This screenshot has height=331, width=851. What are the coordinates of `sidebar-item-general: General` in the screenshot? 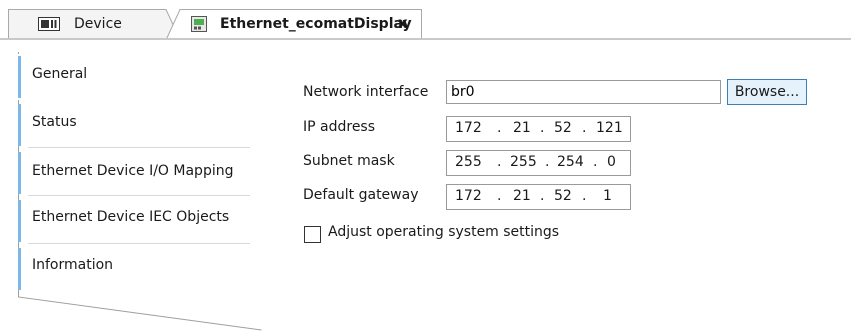 It's located at (140, 77).